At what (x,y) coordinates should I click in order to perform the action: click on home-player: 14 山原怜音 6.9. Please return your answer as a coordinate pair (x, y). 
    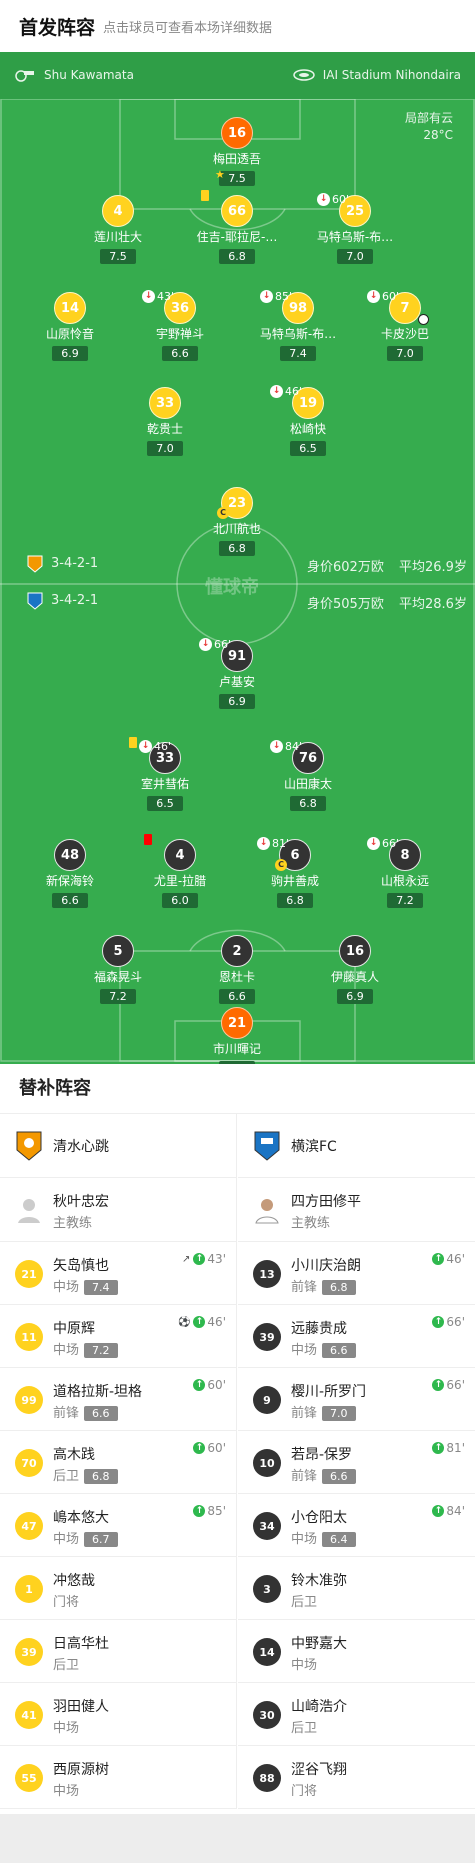
    Looking at the image, I should click on (70, 326).